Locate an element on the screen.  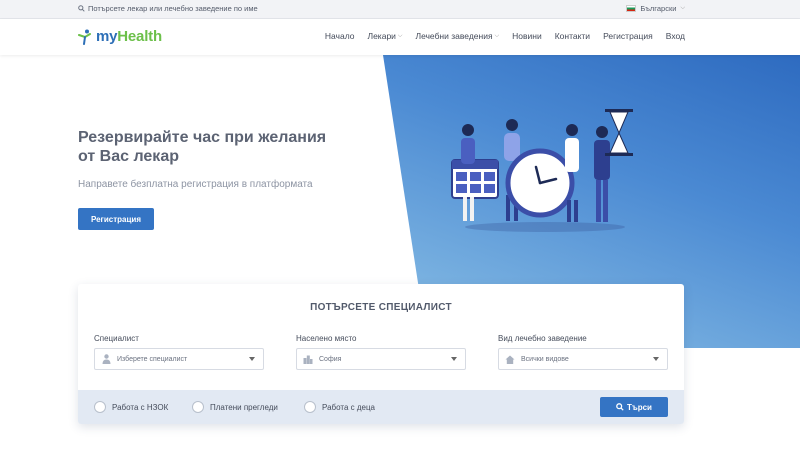
nav-item-register: Регистрация is located at coordinates (628, 36).